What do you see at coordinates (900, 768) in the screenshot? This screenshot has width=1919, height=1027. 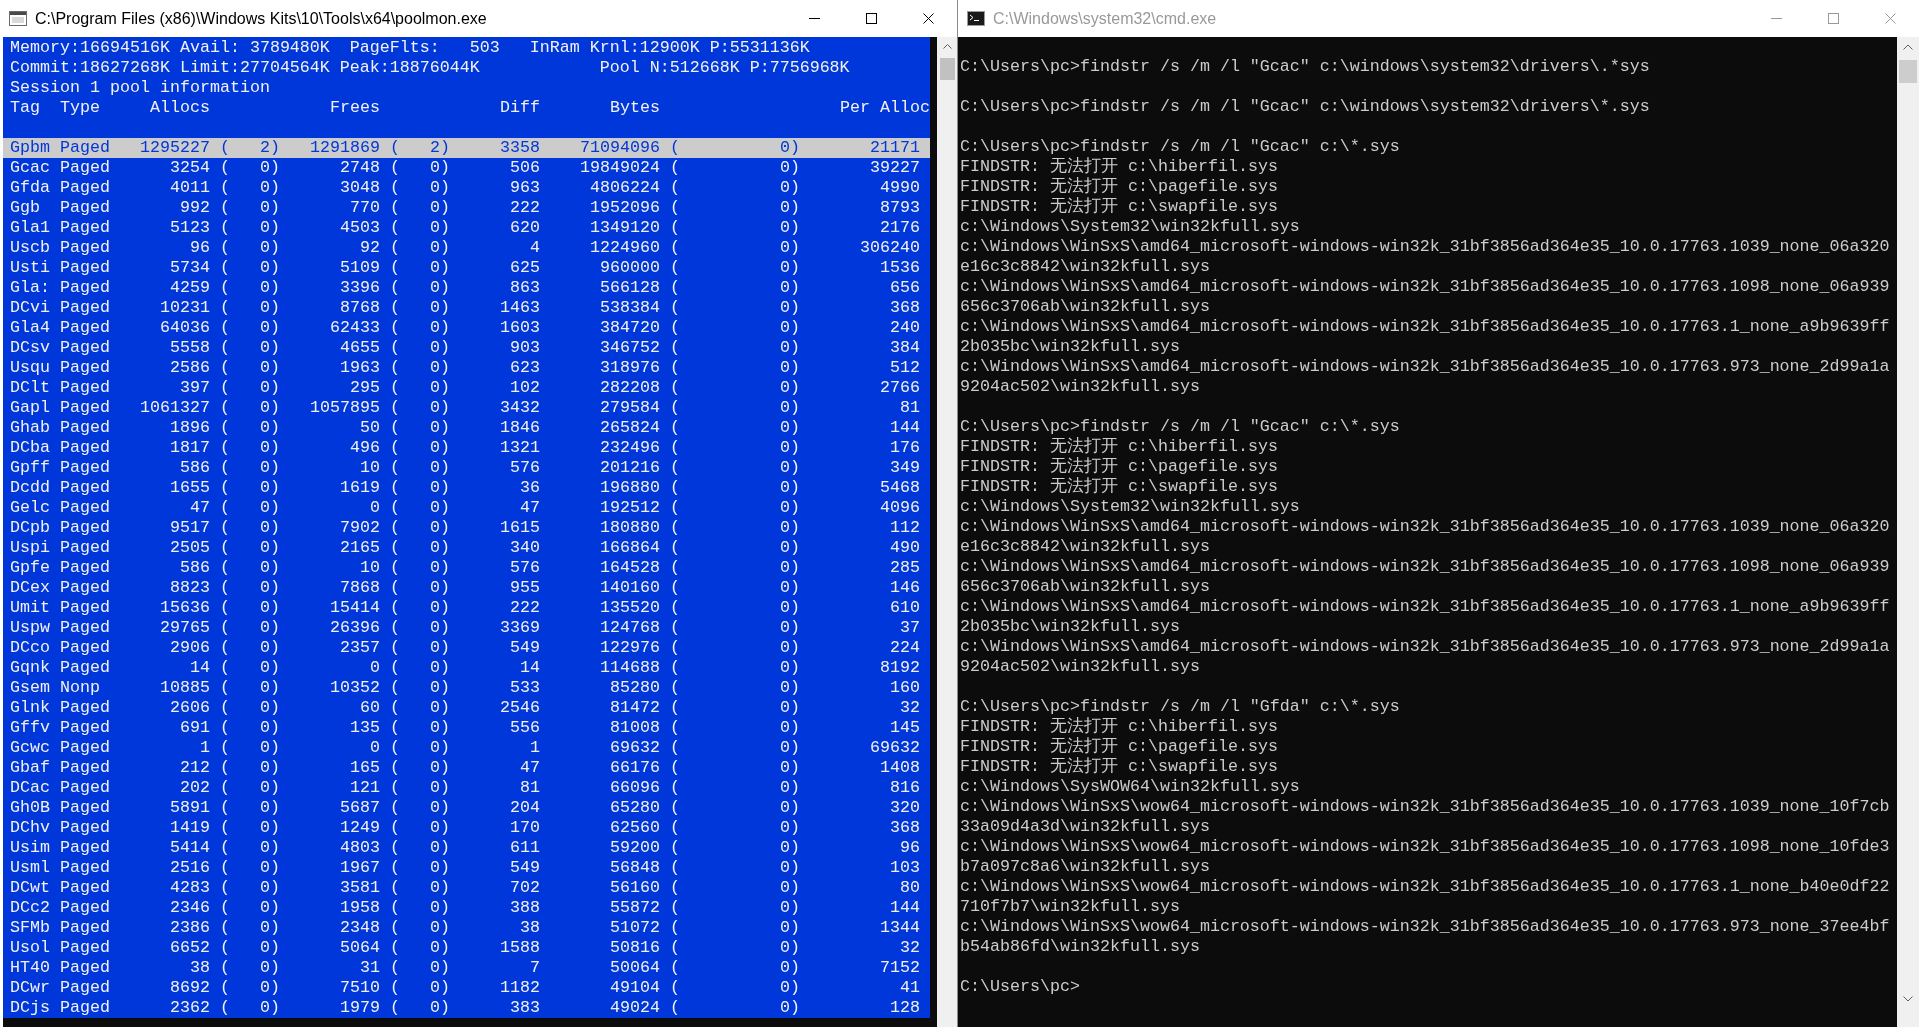 I see `table-cell: 1408` at bounding box center [900, 768].